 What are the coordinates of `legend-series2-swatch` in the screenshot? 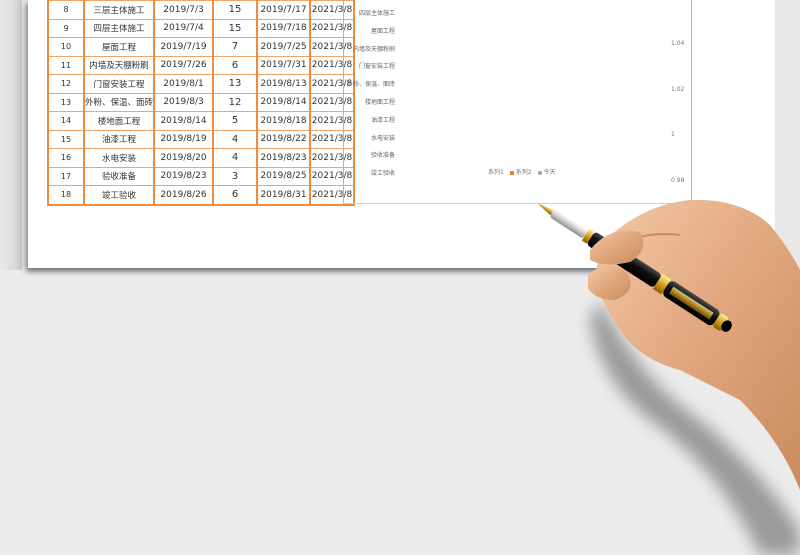 It's located at (511, 172).